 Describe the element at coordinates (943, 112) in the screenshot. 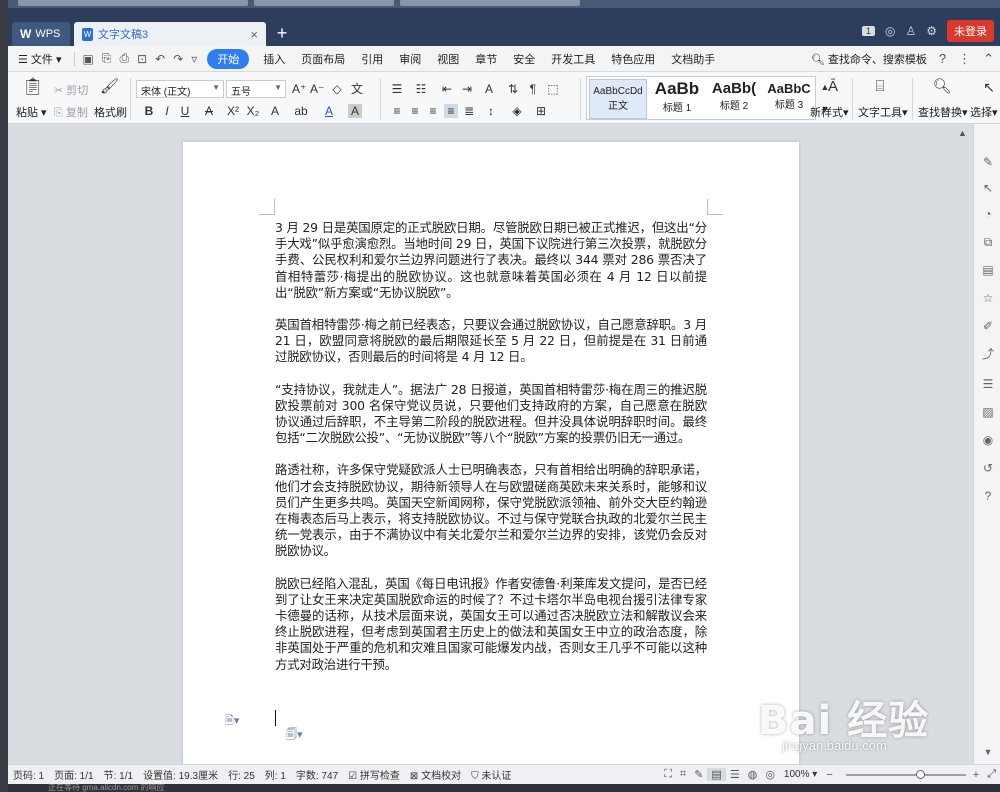

I see `find-replace-button: 查找替换▾` at that location.